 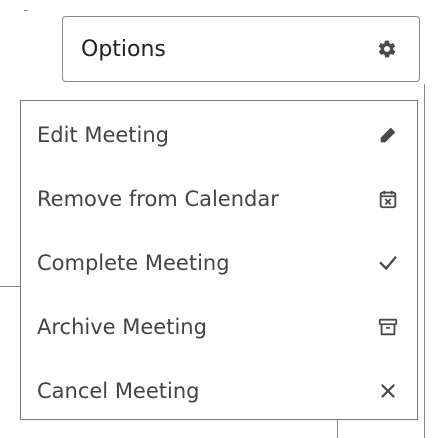 I want to click on menu-item-archive-meeting: Archive Meeting, so click(x=219, y=327).